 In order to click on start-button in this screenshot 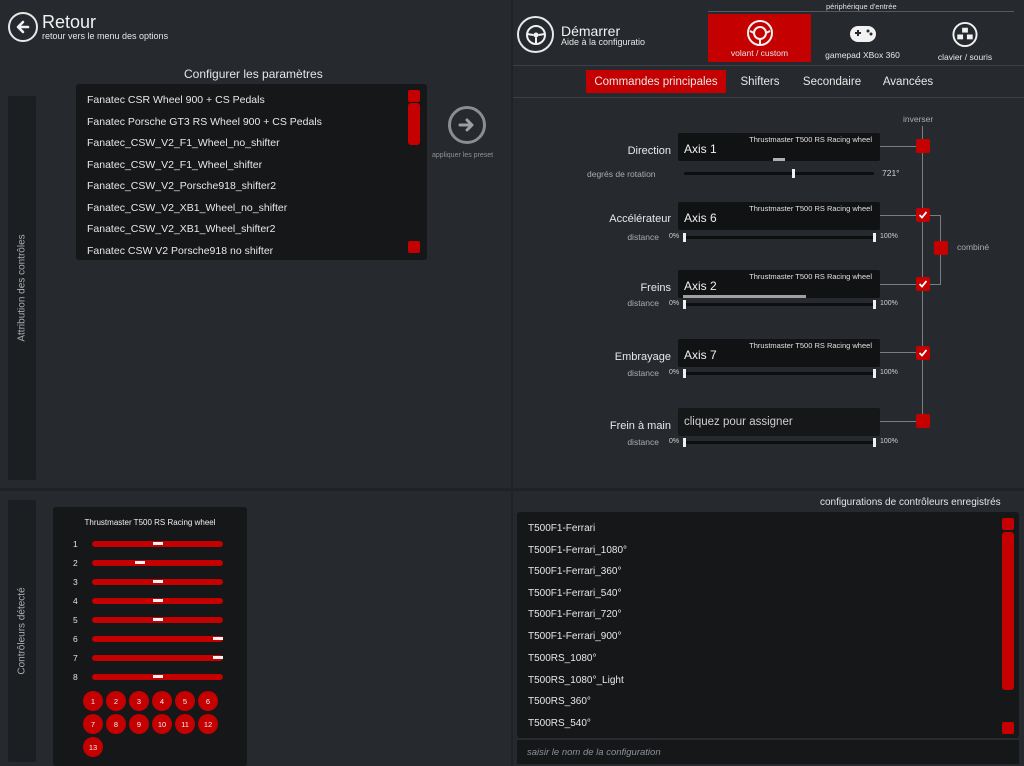, I will do `click(535, 34)`.